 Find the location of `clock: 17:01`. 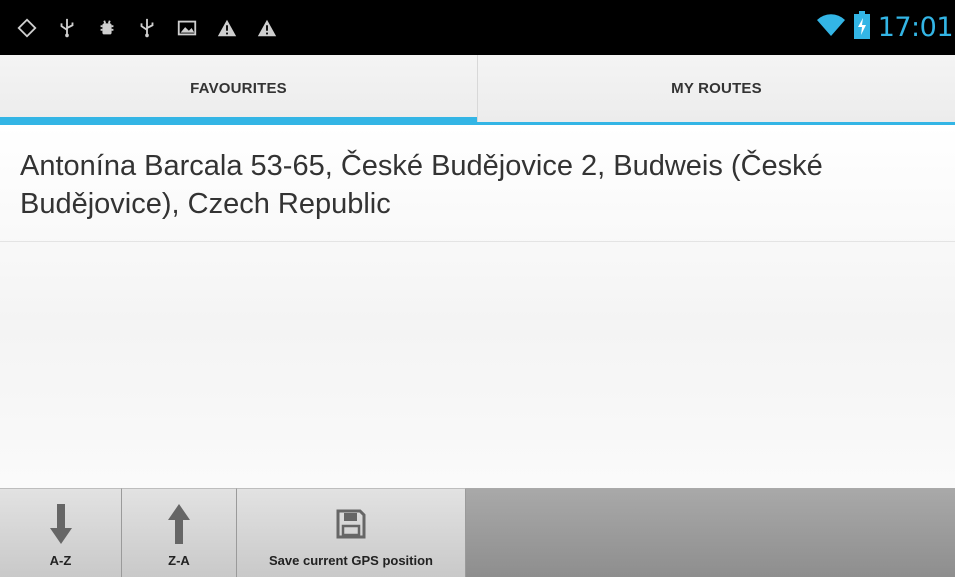

clock: 17:01 is located at coordinates (915, 27).